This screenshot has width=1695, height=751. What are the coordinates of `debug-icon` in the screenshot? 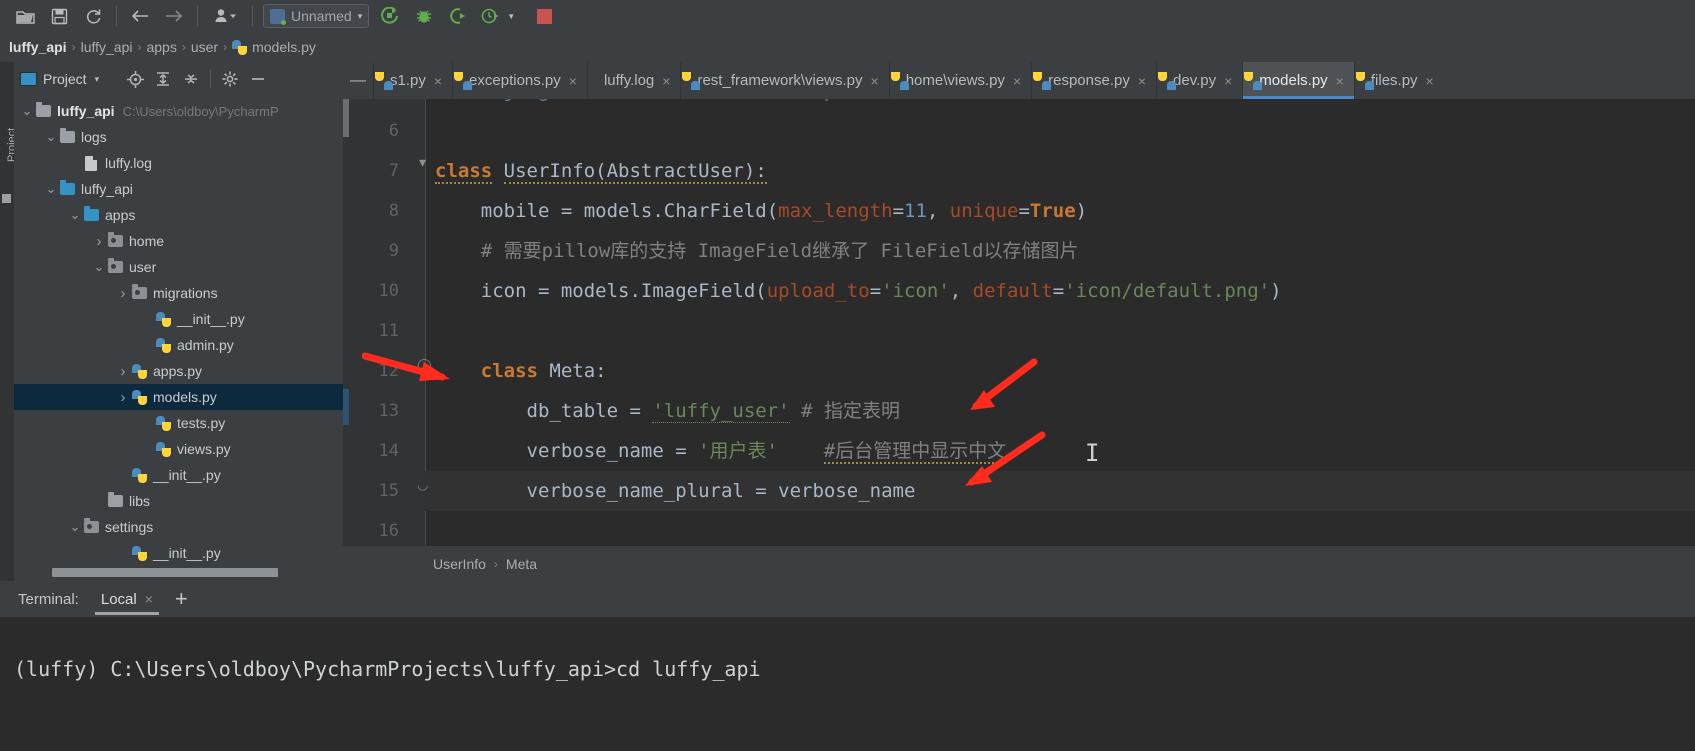 It's located at (424, 16).